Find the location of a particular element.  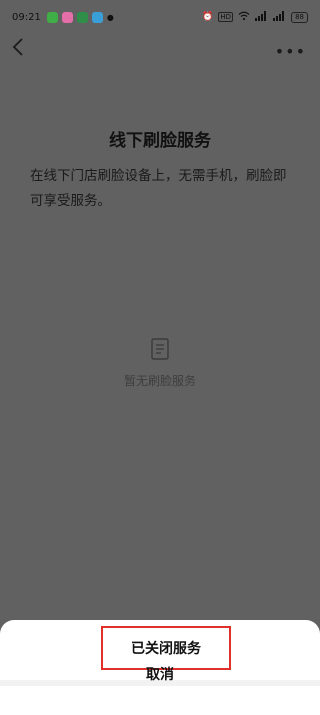

wechat-app-icon is located at coordinates (52, 17).